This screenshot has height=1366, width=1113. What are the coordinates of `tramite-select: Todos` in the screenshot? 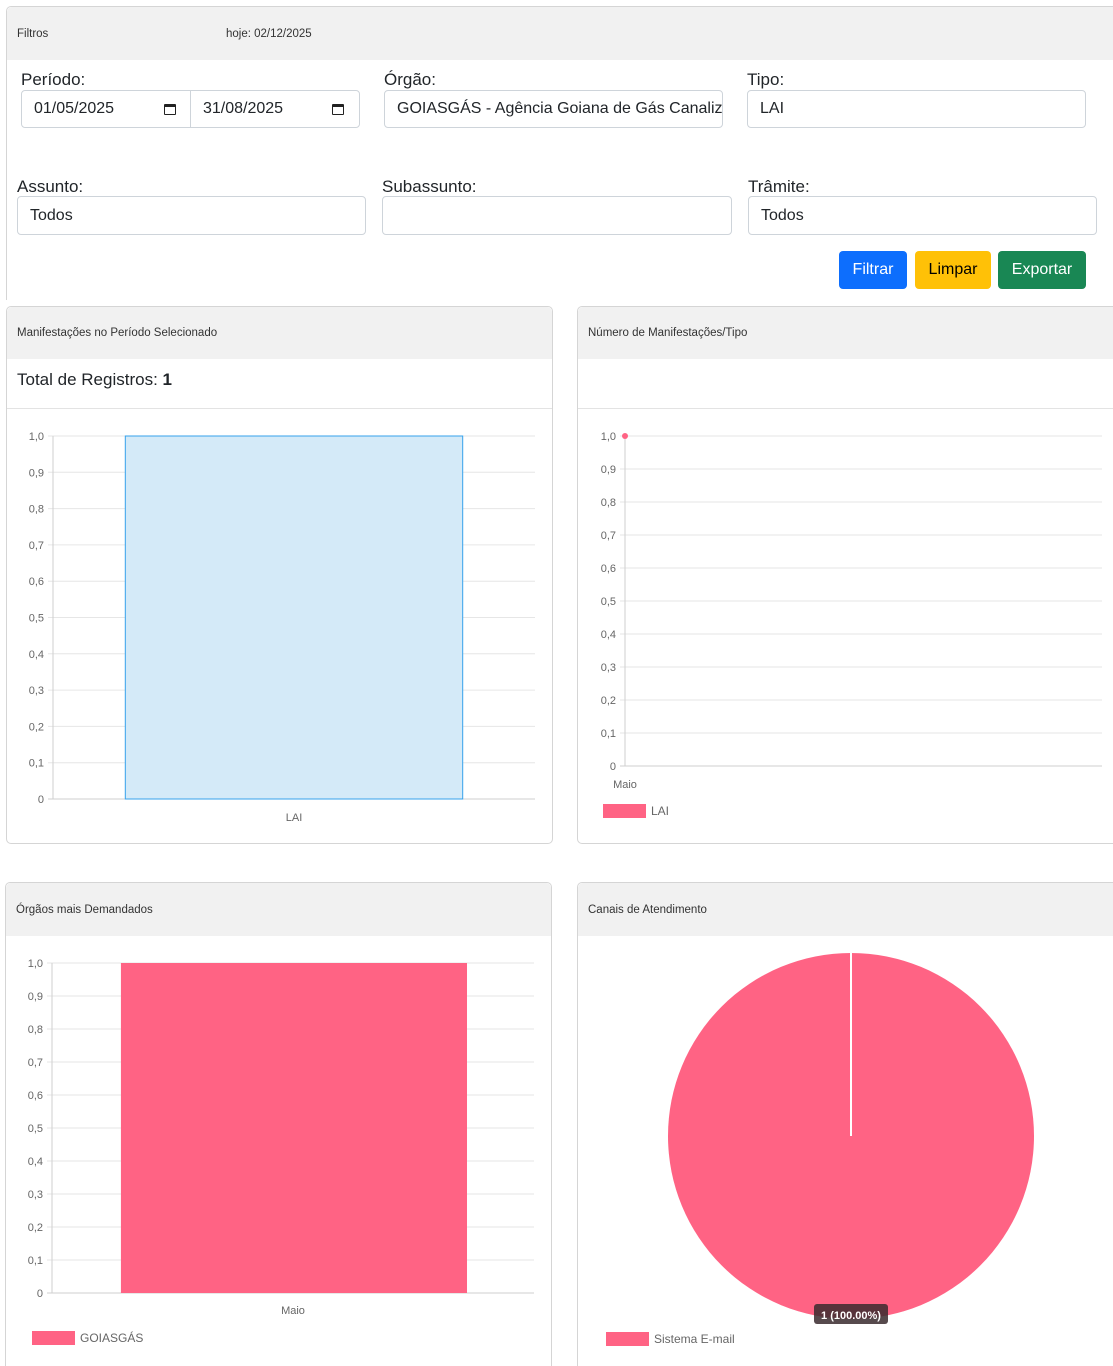 It's located at (922, 215).